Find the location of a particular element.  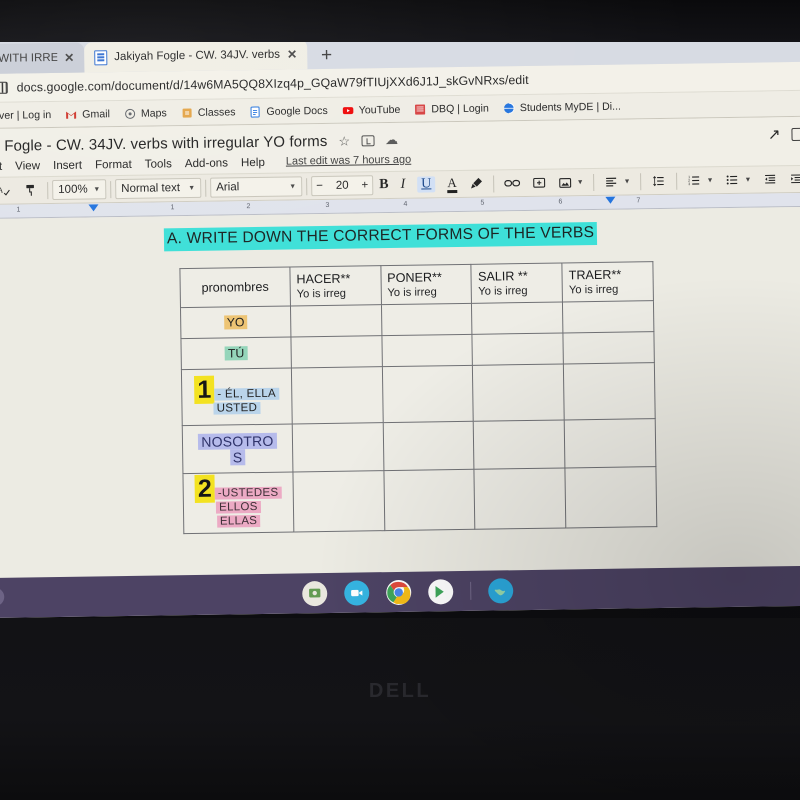

add-comment-icon is located at coordinates (539, 183).